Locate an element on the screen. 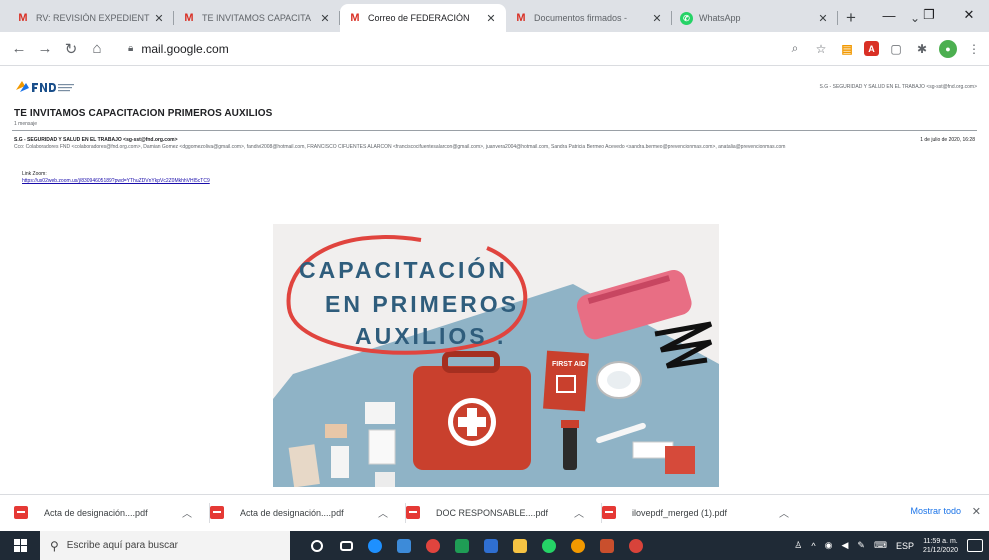 The image size is (989, 560). network-icon: ◉ is located at coordinates (829, 545).